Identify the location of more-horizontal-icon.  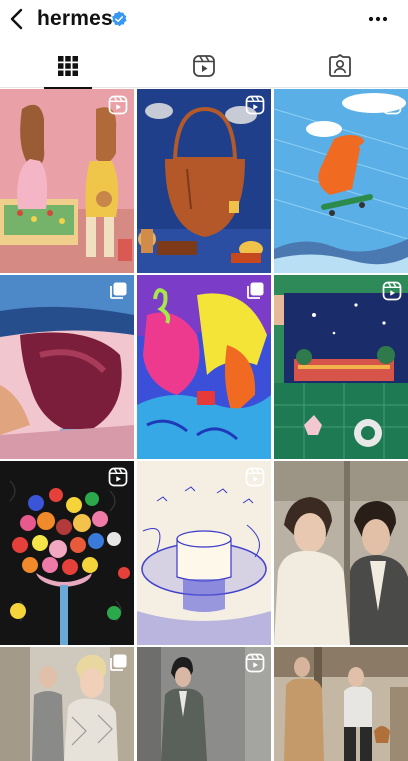
(378, 19).